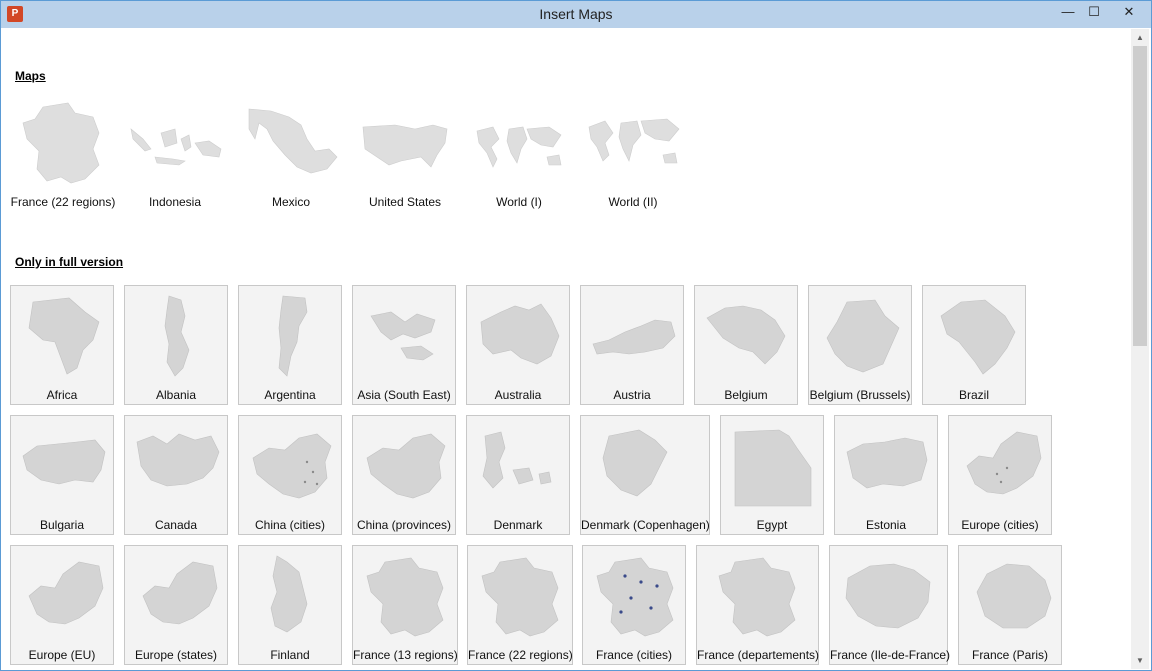 The width and height of the screenshot is (1152, 671). Describe the element at coordinates (520, 655) in the screenshot. I see `map-tile-label: France (22 regions)` at that location.